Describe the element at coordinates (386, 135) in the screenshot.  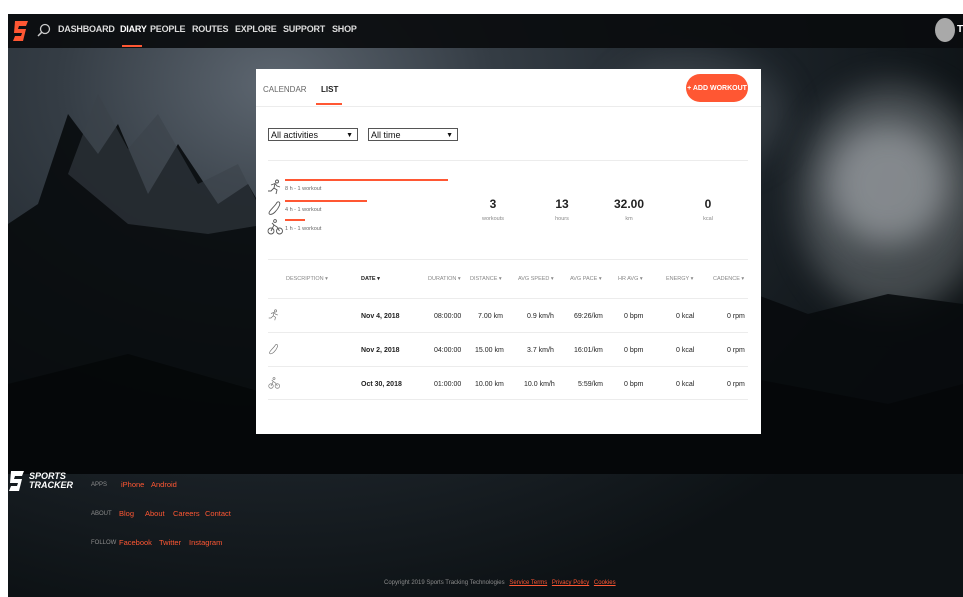
I see `period-filter-value: All time` at that location.